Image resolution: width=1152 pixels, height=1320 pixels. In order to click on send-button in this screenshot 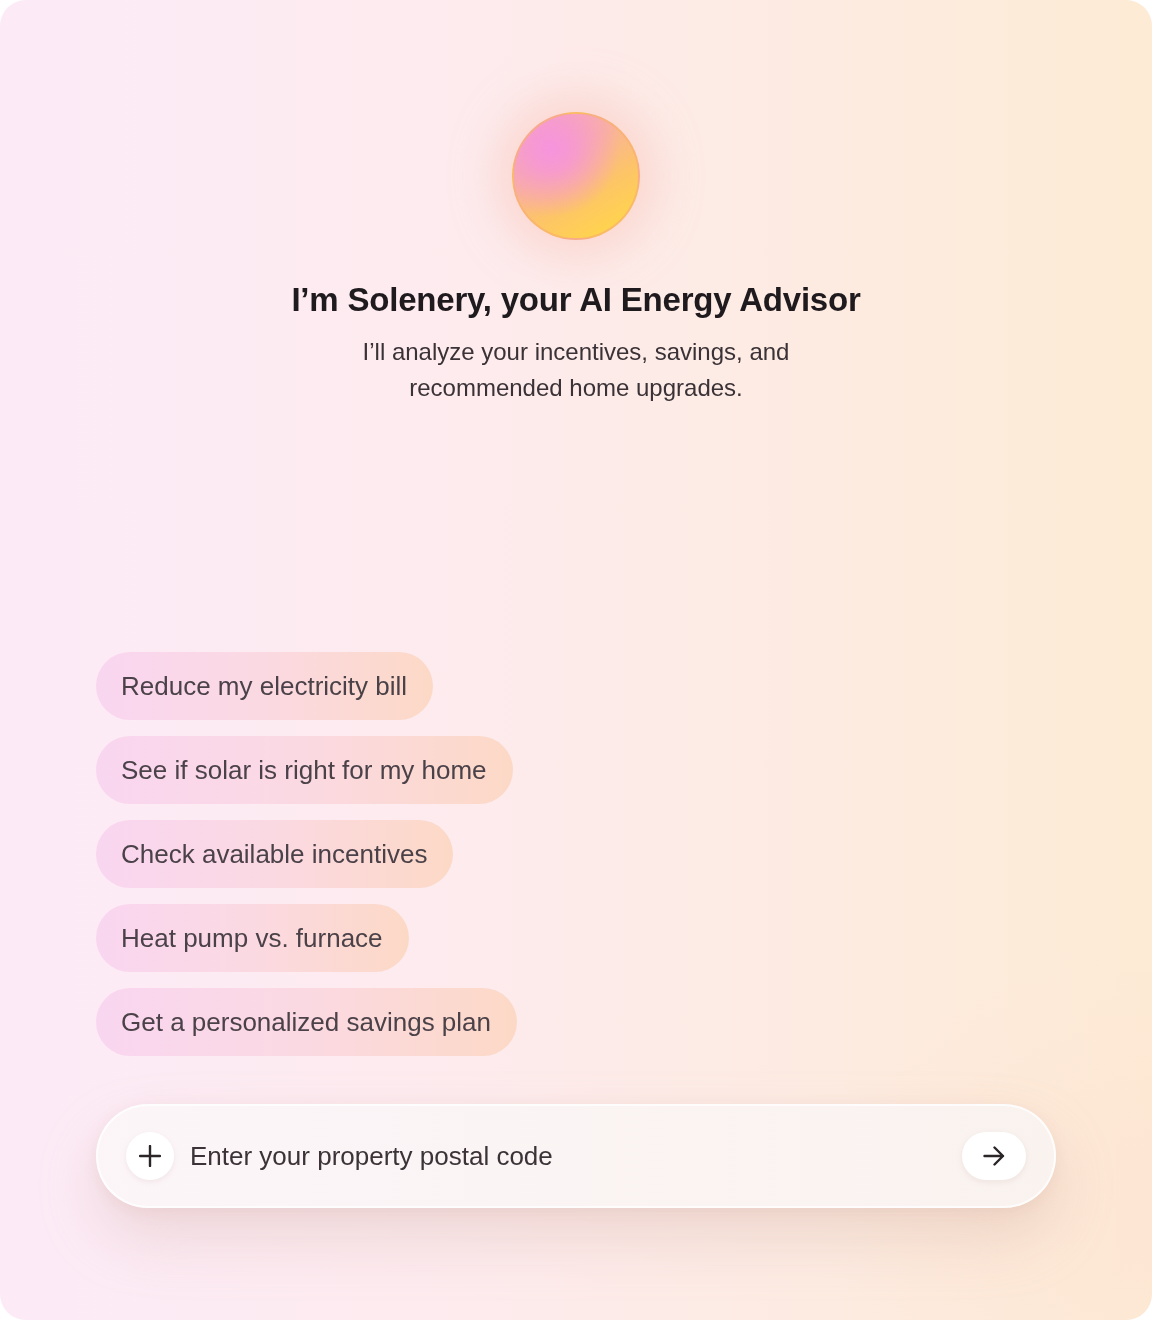, I will do `click(994, 1156)`.